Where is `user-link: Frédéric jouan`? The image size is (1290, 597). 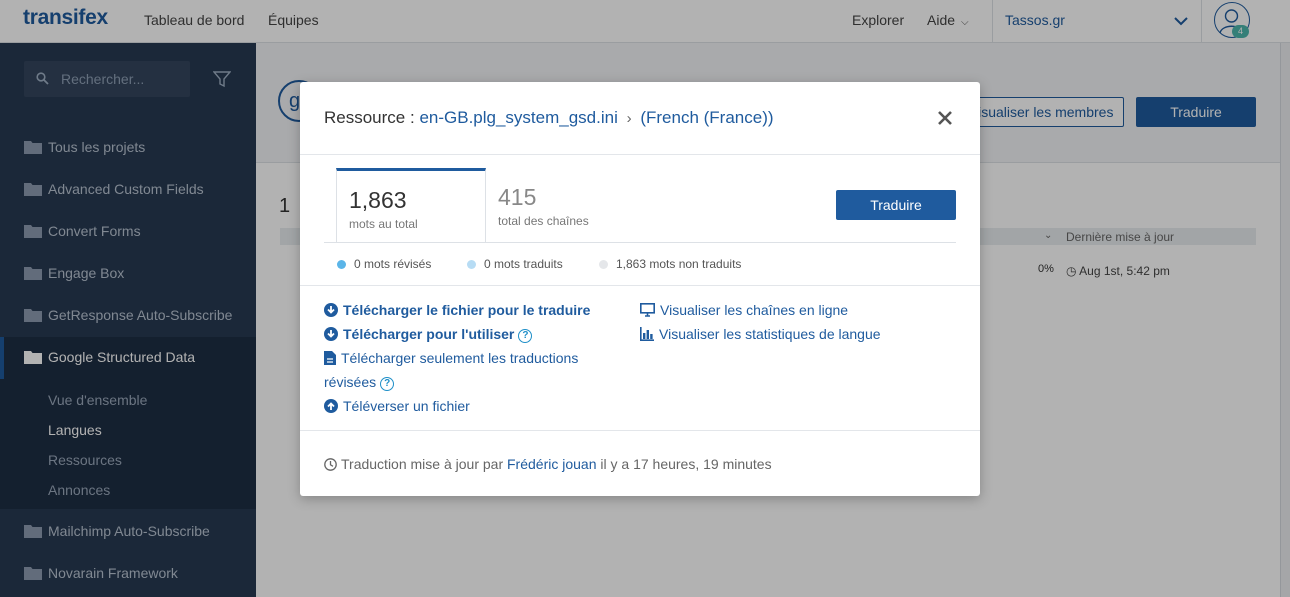 user-link: Frédéric jouan is located at coordinates (552, 464).